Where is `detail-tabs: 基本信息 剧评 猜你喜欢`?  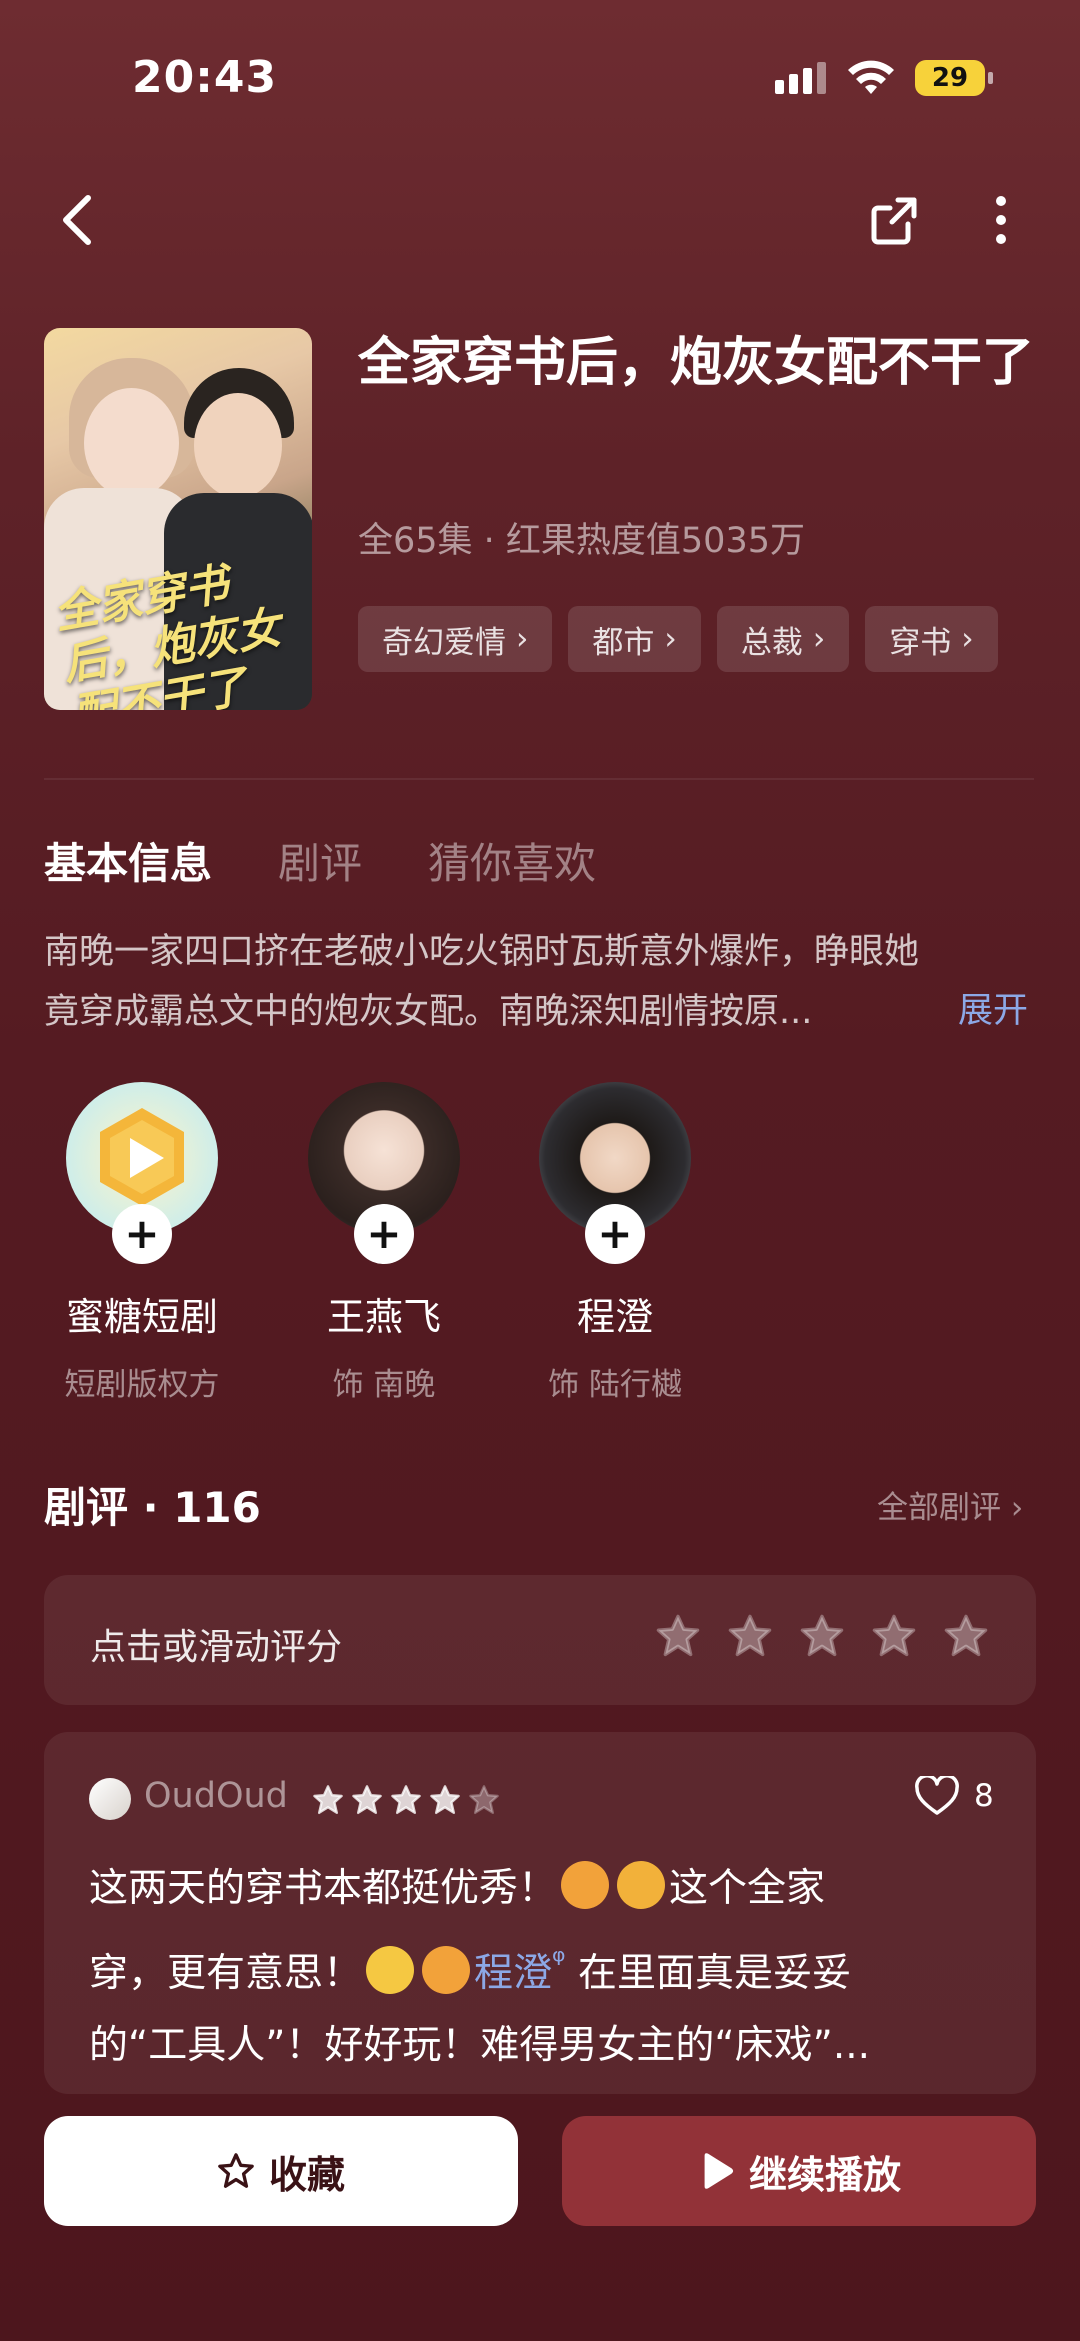
detail-tabs: 基本信息 剧评 猜你喜欢 is located at coordinates (320, 860).